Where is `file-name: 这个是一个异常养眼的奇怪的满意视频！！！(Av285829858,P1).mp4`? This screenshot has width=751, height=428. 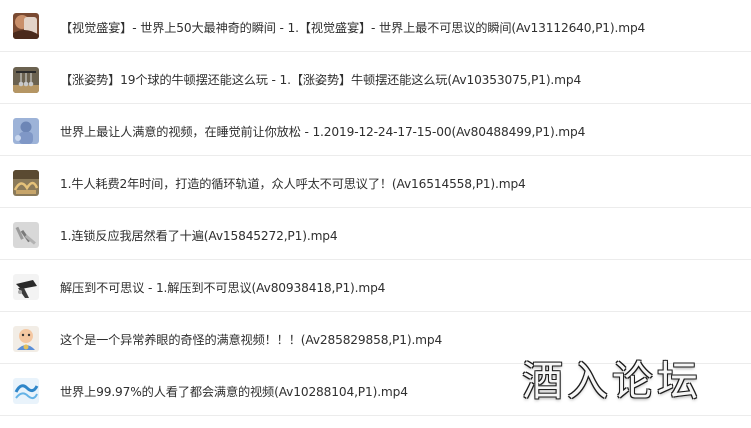 file-name: 这个是一个异常养眼的奇怪的满意视频！！！(Av285829858,P1).mp4 is located at coordinates (251, 340).